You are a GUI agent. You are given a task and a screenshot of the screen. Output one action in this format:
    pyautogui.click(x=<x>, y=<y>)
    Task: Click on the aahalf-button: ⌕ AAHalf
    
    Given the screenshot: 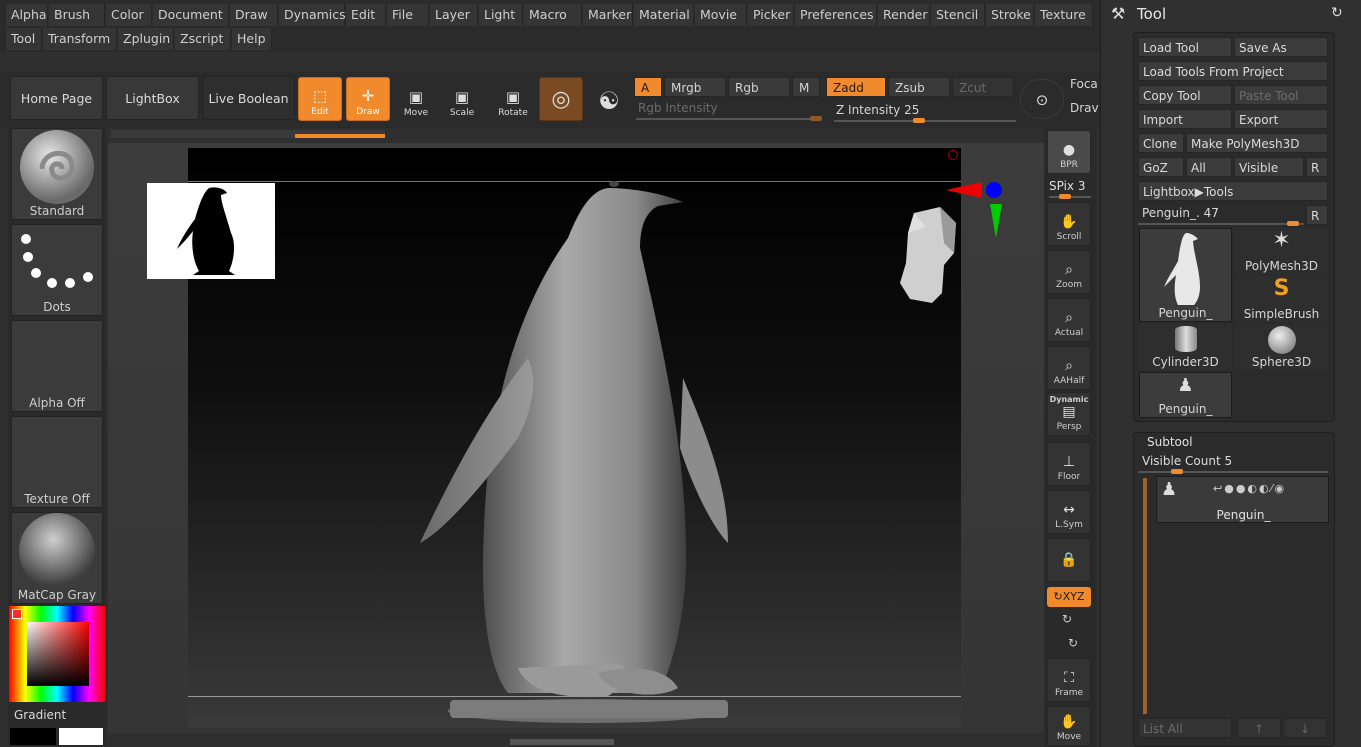 What is the action you would take?
    pyautogui.click(x=1069, y=368)
    